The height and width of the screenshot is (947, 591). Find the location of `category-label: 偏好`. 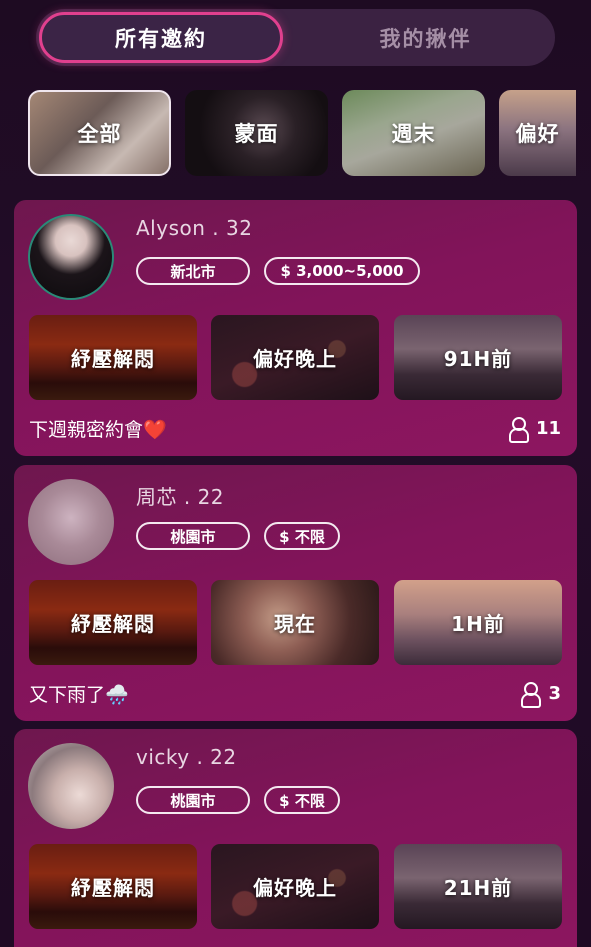

category-label: 偏好 is located at coordinates (537, 134).